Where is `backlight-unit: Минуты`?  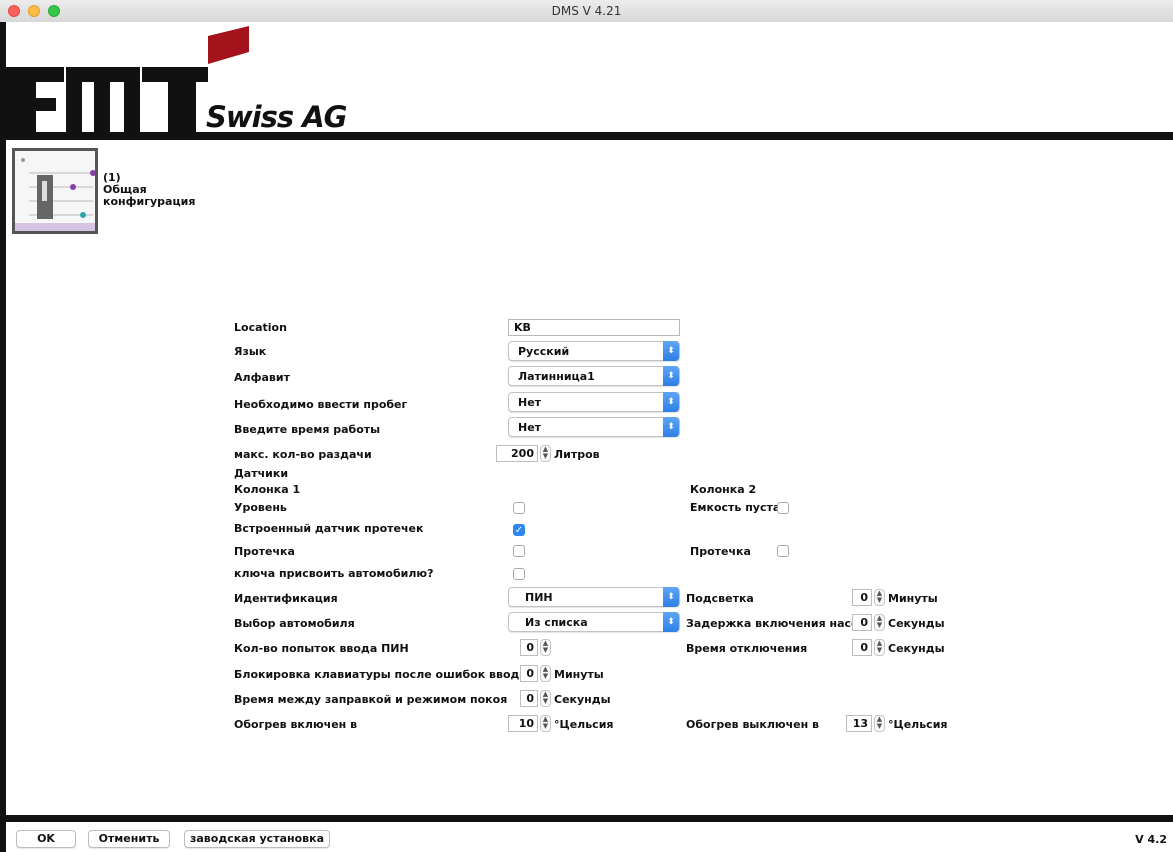 backlight-unit: Минуты is located at coordinates (913, 598).